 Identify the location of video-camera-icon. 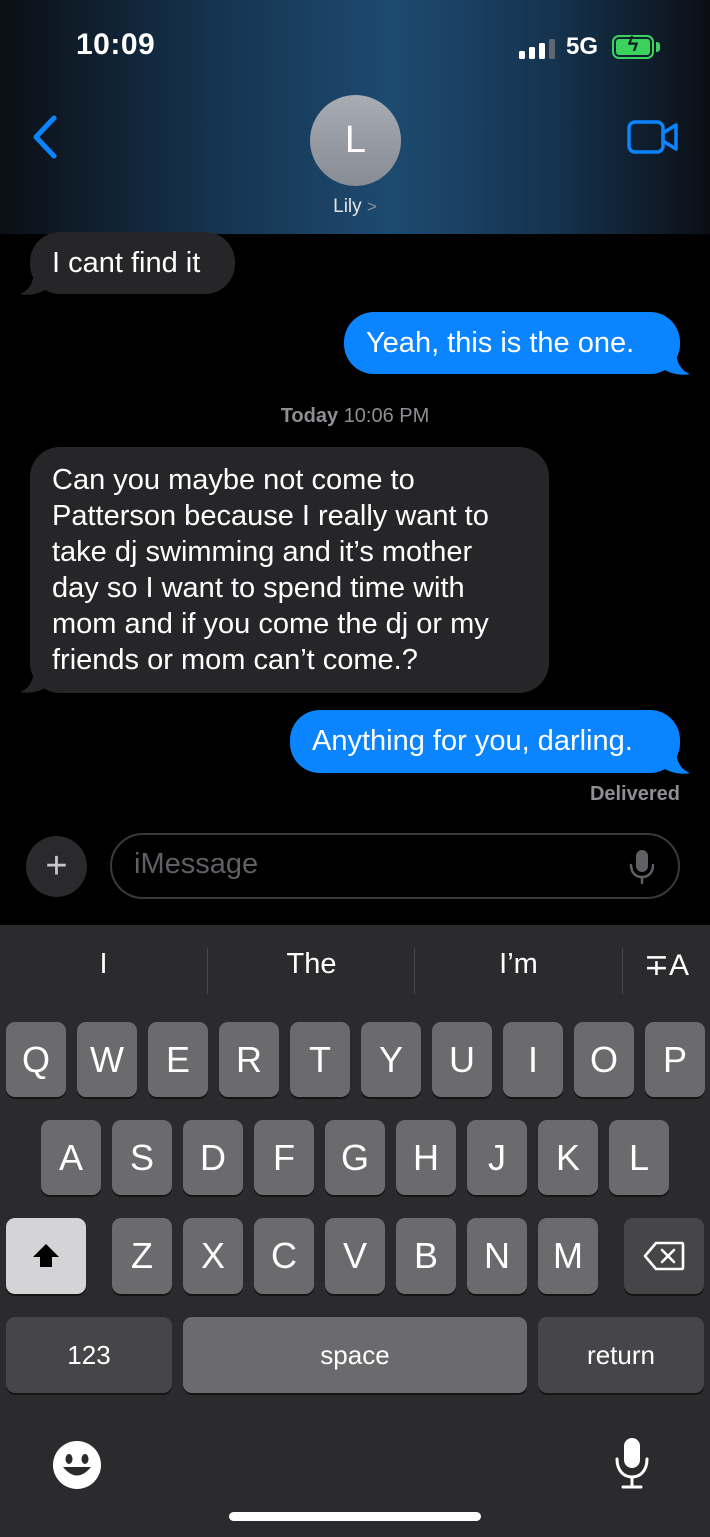
(653, 137).